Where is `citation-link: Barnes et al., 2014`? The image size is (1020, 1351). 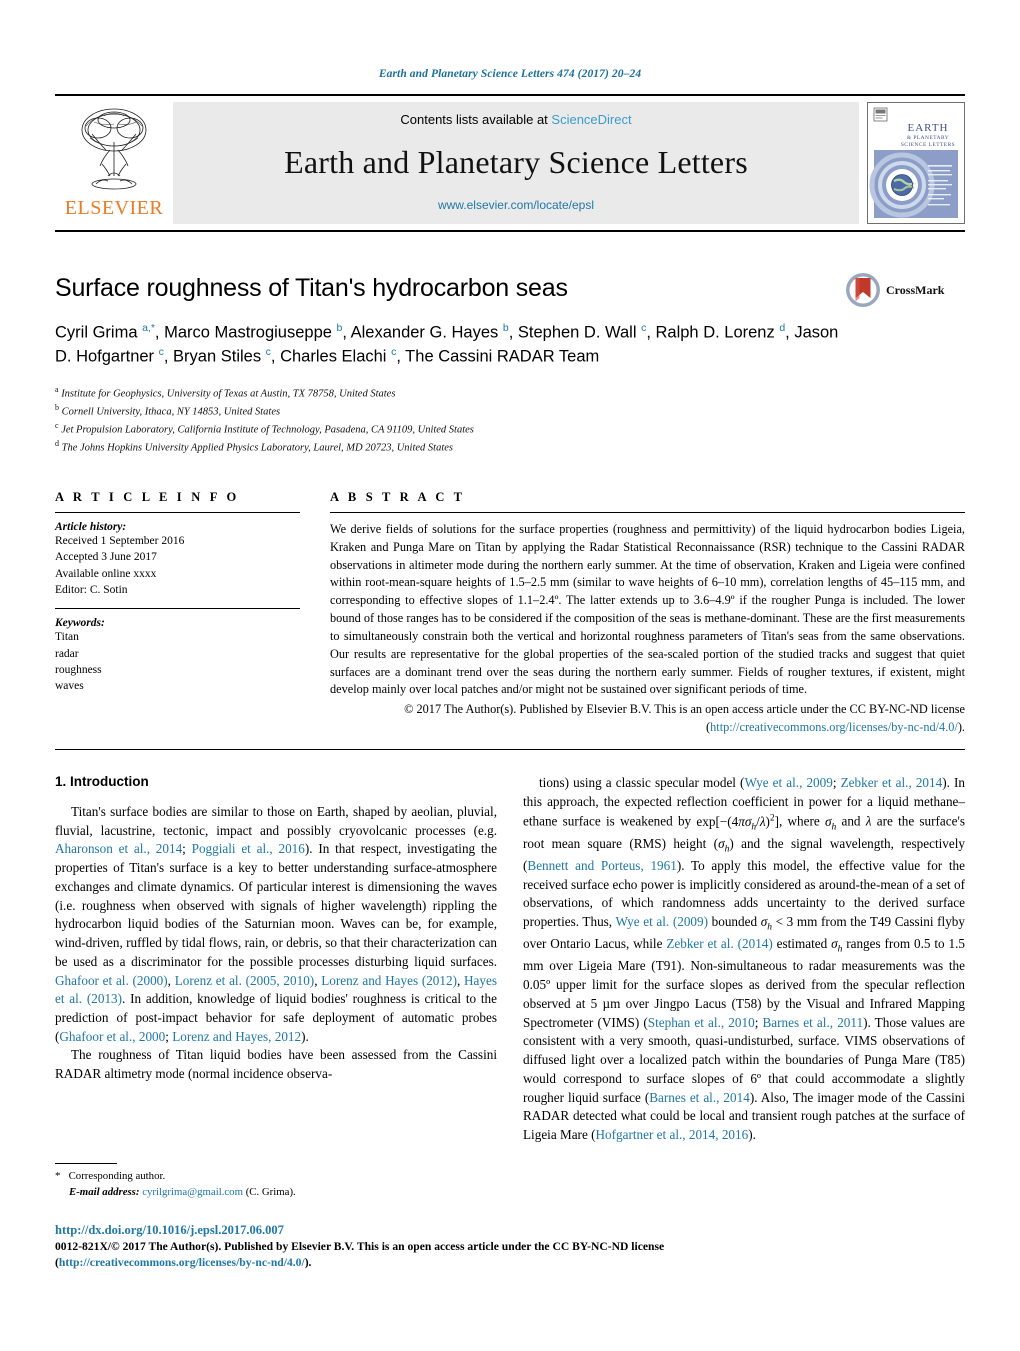
citation-link: Barnes et al., 2014 is located at coordinates (699, 1097).